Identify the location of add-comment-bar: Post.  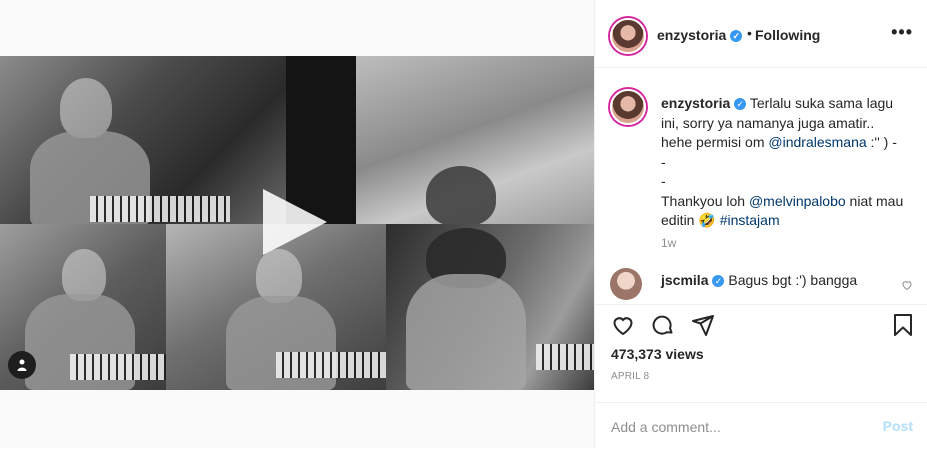
(761, 425).